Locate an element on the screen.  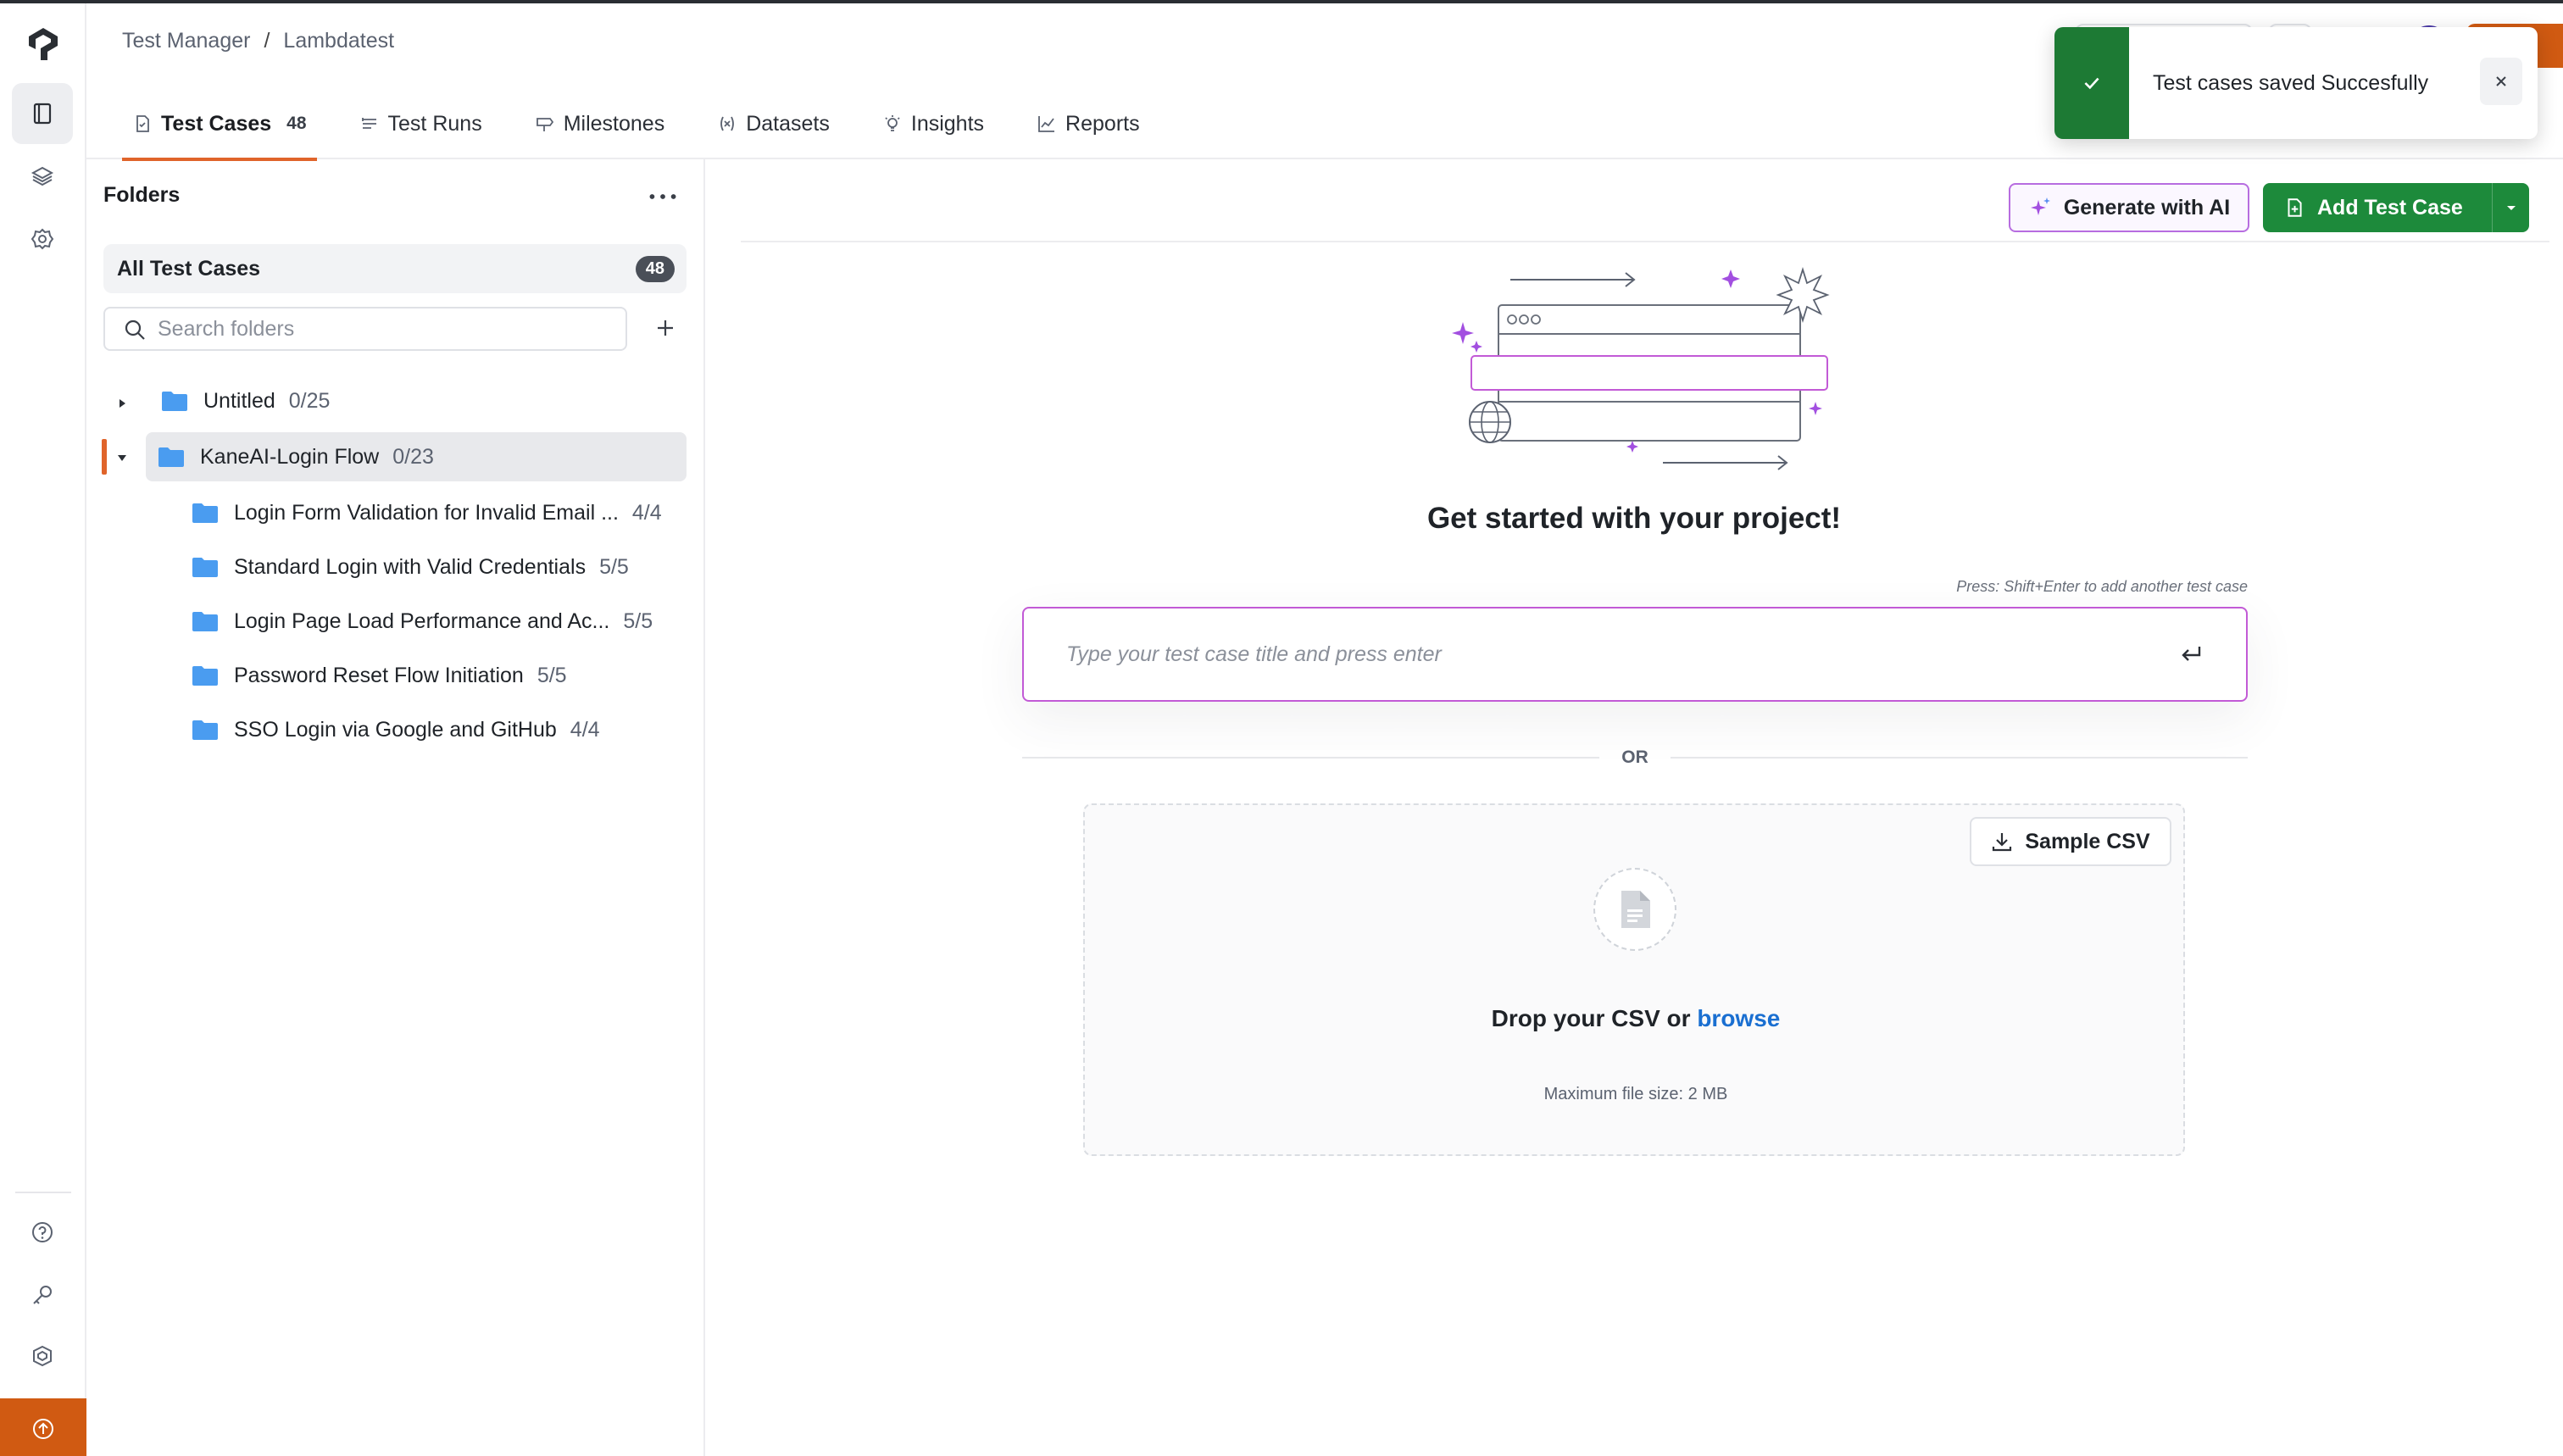
layers-rail-button is located at coordinates (42, 176).